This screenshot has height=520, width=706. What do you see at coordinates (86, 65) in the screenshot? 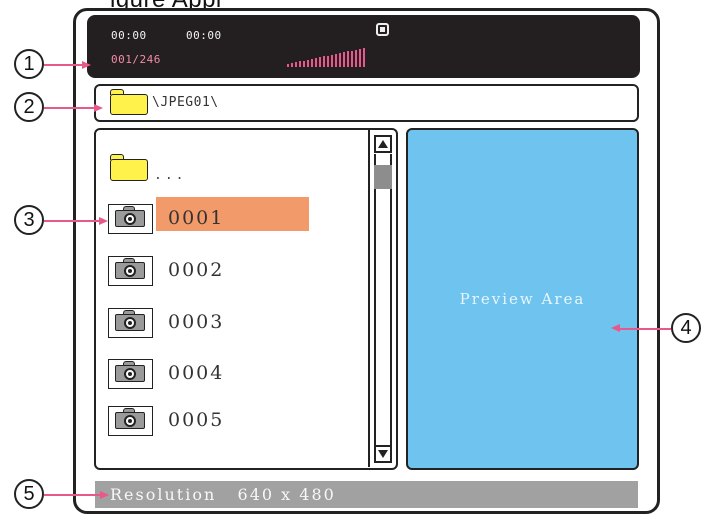
I see `callout-1-arrow-icon` at bounding box center [86, 65].